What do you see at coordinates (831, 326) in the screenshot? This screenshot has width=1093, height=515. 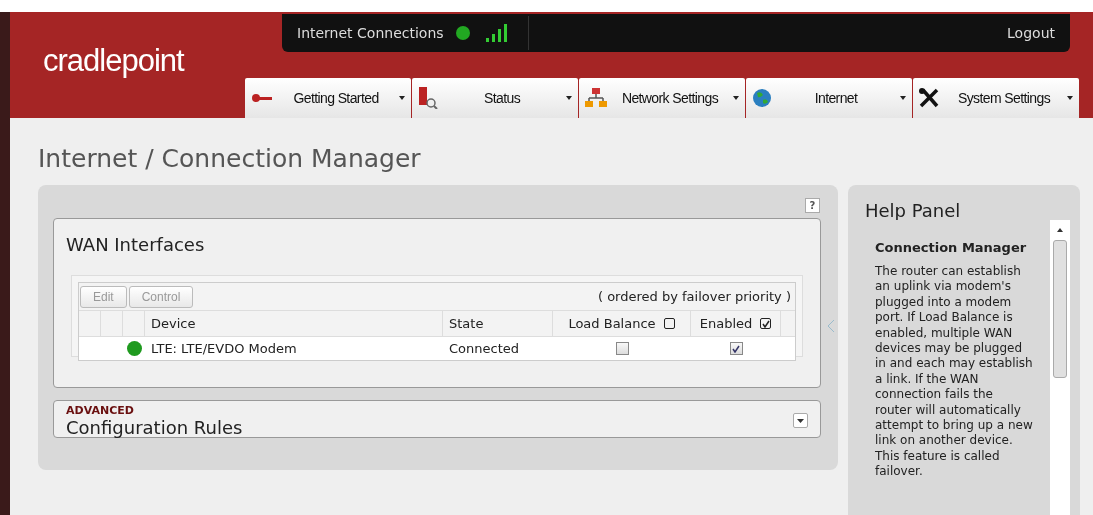 I see `pointer-icon` at bounding box center [831, 326].